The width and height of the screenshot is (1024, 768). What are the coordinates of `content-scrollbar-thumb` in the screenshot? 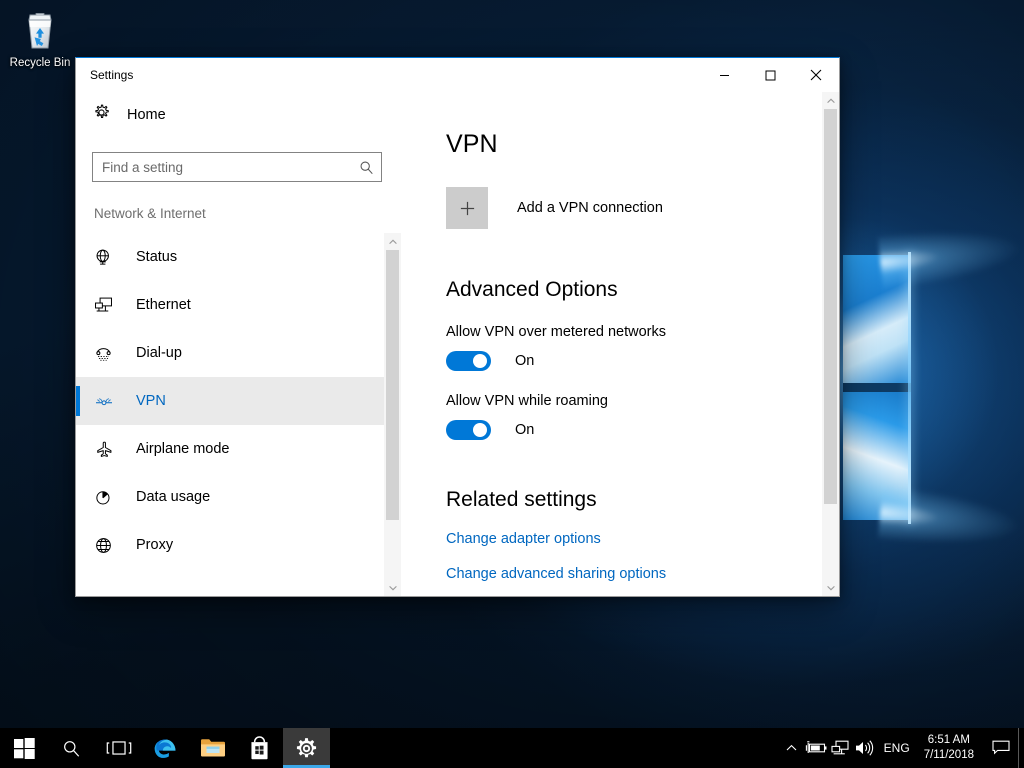 It's located at (830, 306).